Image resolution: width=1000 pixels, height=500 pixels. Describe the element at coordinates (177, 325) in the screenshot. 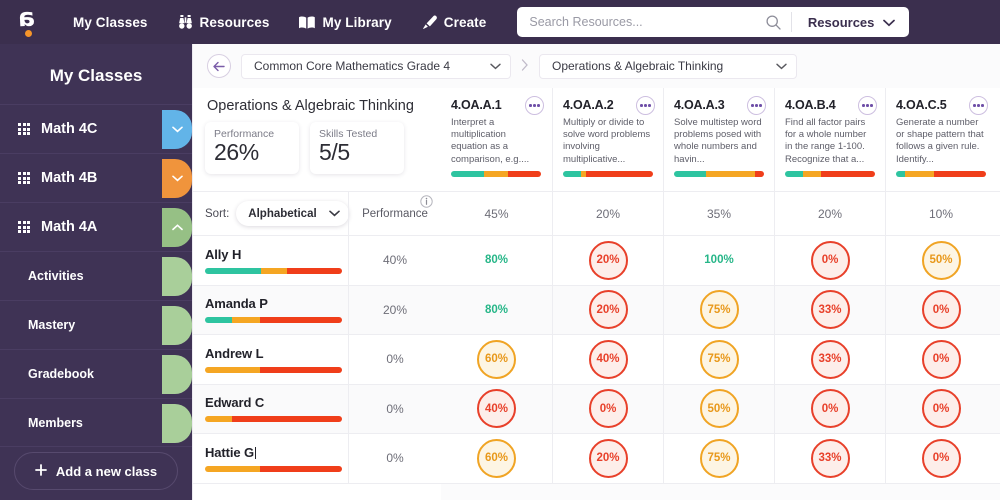

I see `sidebar-tab-mastery` at that location.